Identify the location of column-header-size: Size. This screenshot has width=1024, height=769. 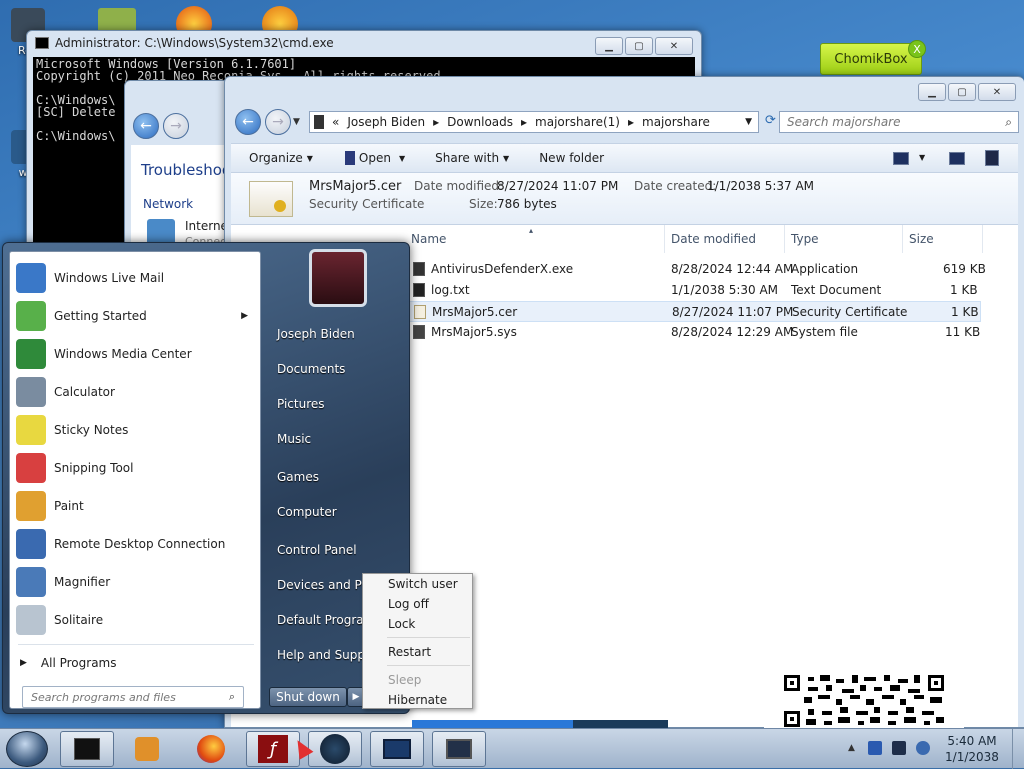
(944, 239).